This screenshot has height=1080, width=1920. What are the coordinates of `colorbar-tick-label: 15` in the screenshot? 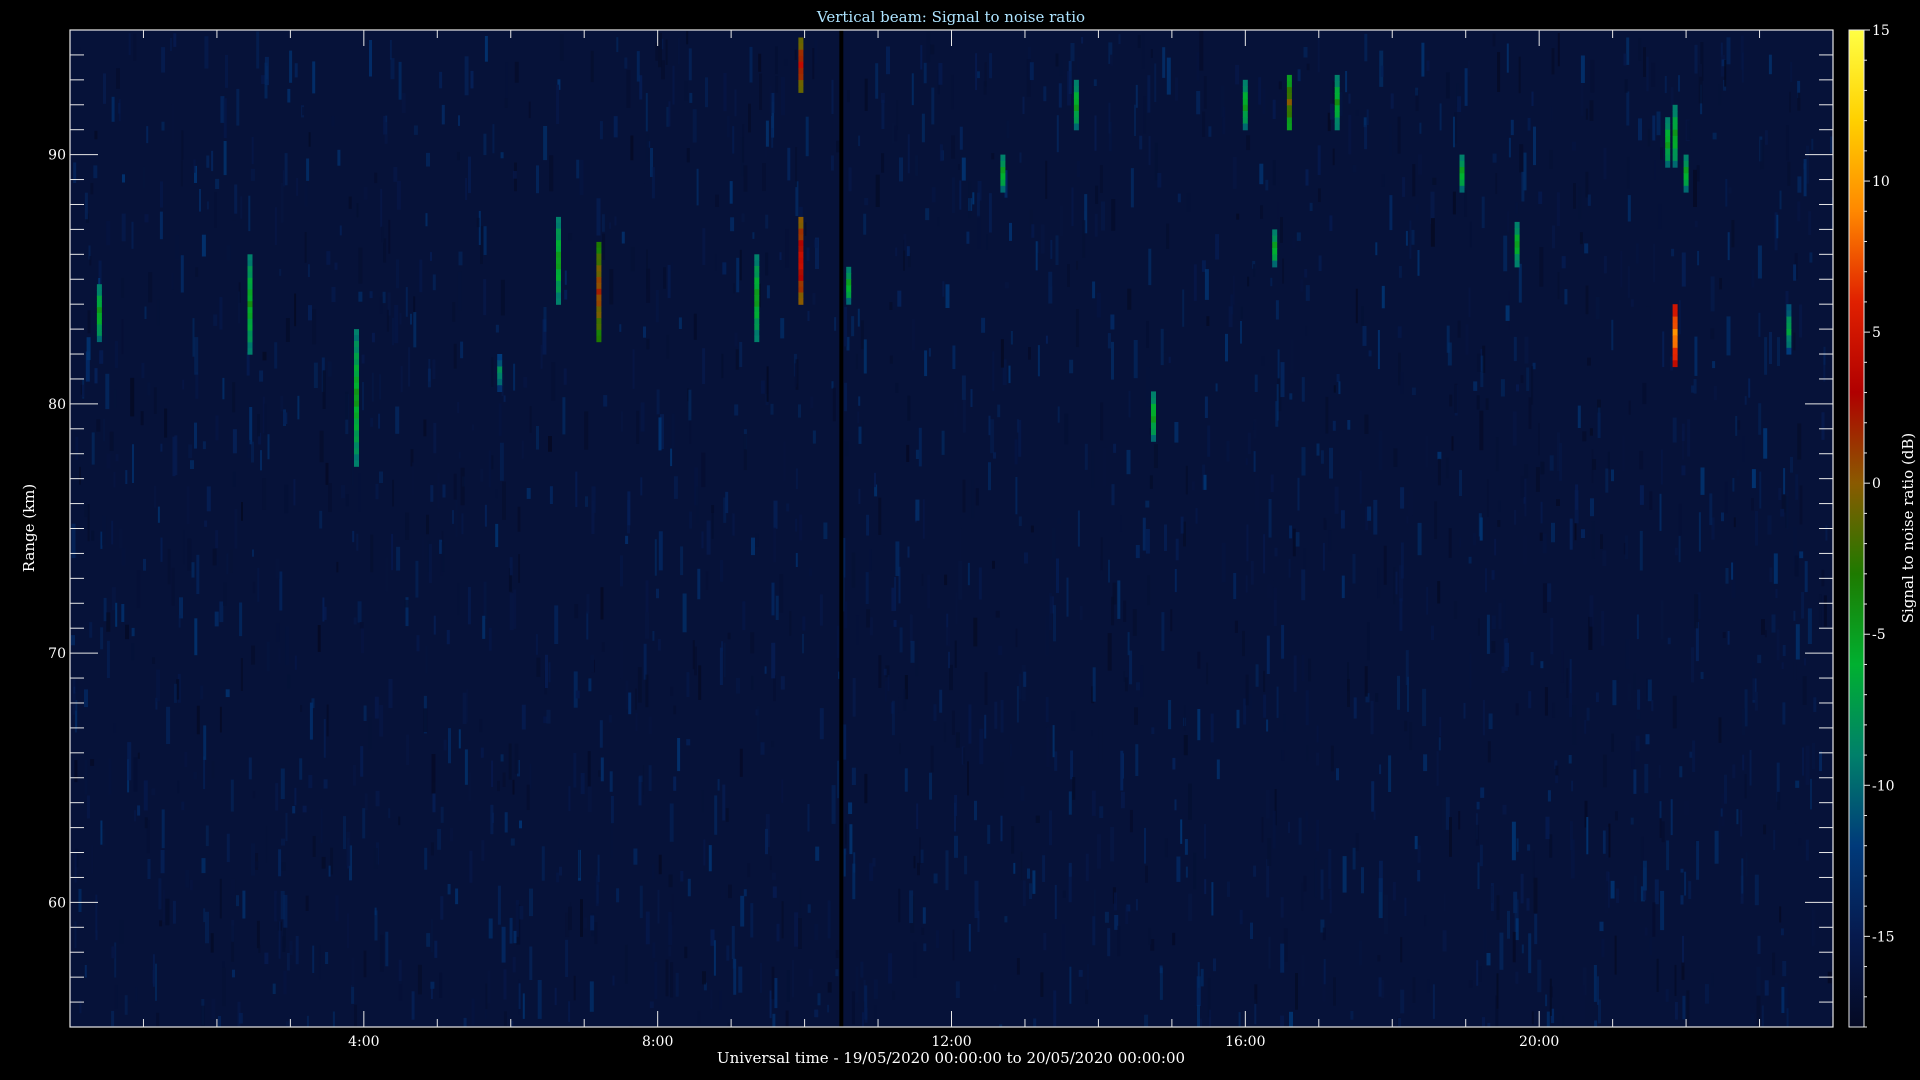 It's located at (1881, 31).